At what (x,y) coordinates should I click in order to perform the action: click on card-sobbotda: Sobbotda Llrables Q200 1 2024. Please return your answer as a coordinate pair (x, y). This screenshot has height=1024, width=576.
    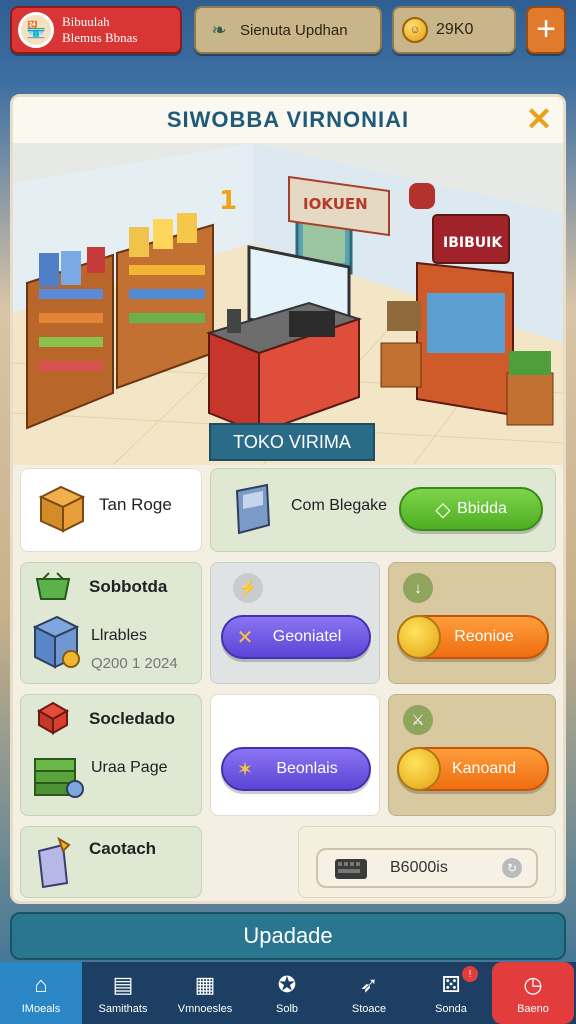
    Looking at the image, I should click on (111, 623).